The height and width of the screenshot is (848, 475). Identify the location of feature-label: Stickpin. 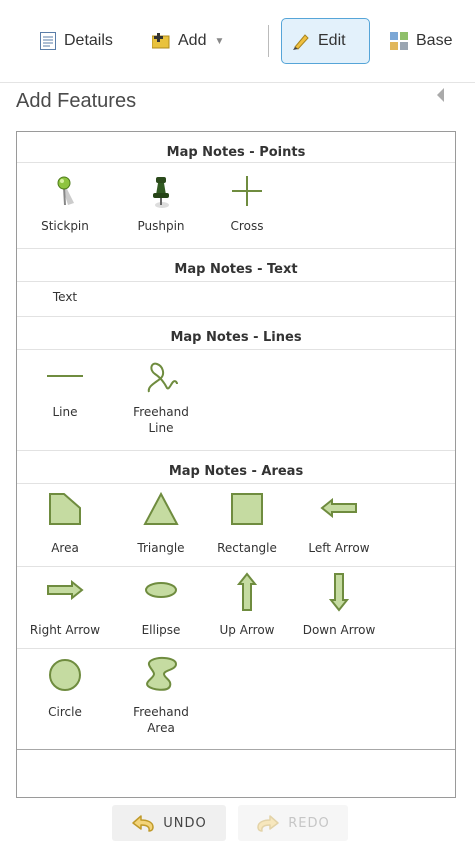
(65, 226).